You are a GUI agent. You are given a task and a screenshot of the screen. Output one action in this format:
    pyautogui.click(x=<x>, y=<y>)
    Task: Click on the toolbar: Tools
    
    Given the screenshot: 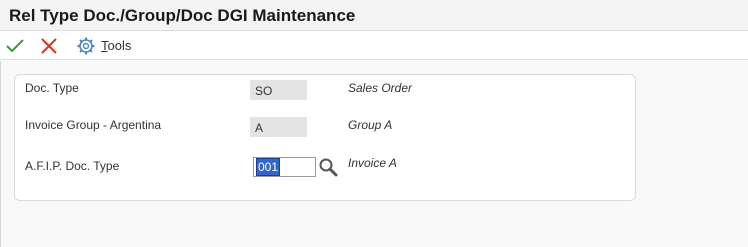 What is the action you would take?
    pyautogui.click(x=374, y=46)
    